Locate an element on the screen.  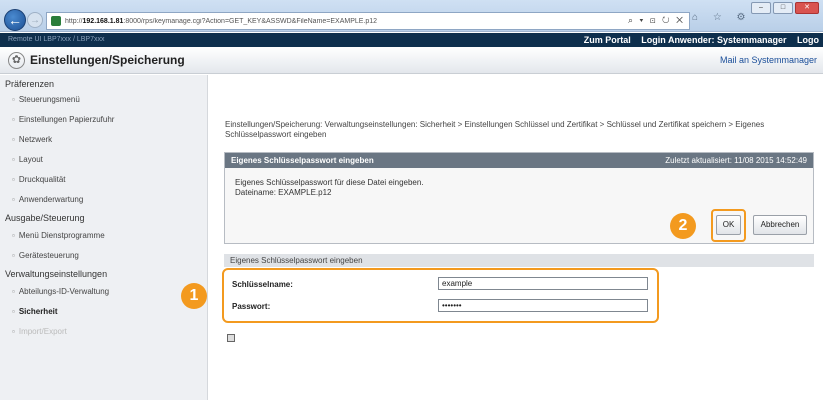
browser-toolbar-icons: ⌂ ☆ ⚙ is located at coordinates (722, 17).